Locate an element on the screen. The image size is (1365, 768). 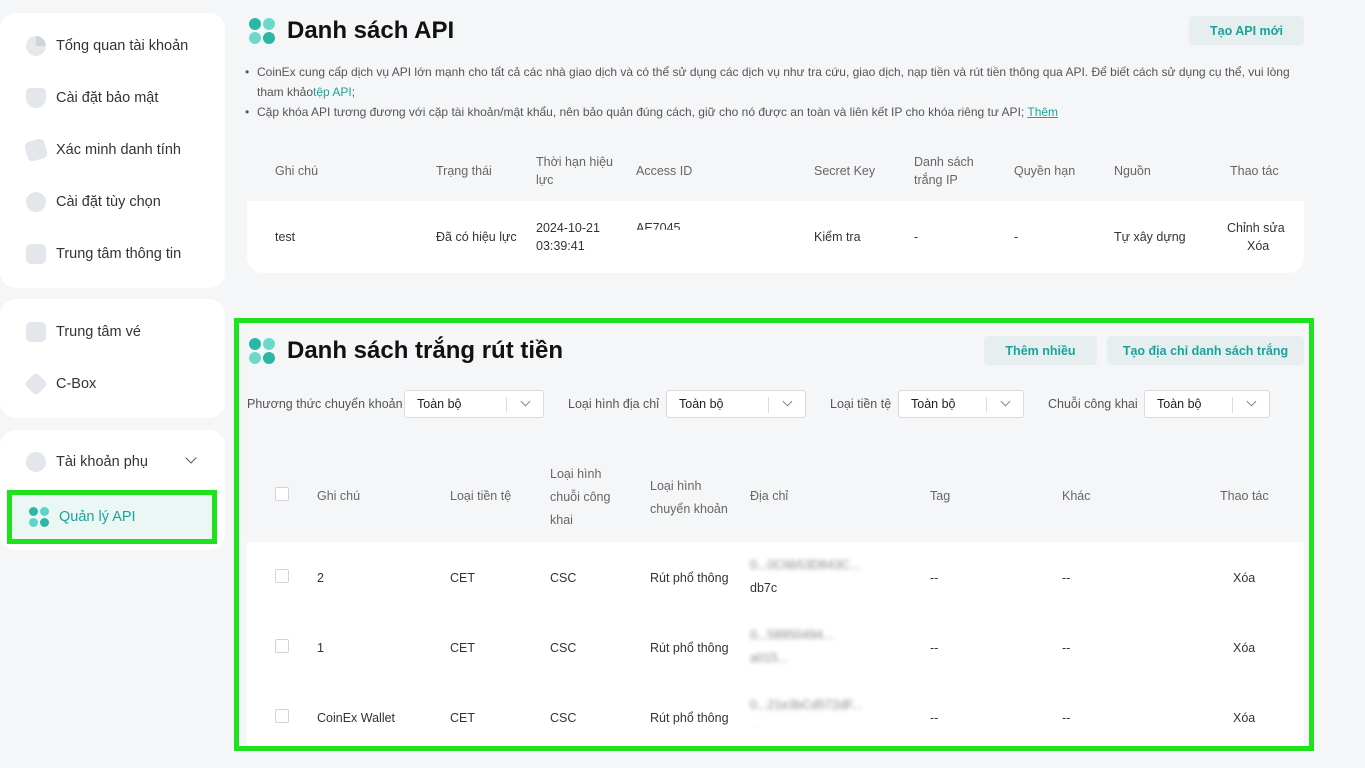
chevron-down-icon is located at coordinates (191, 458).